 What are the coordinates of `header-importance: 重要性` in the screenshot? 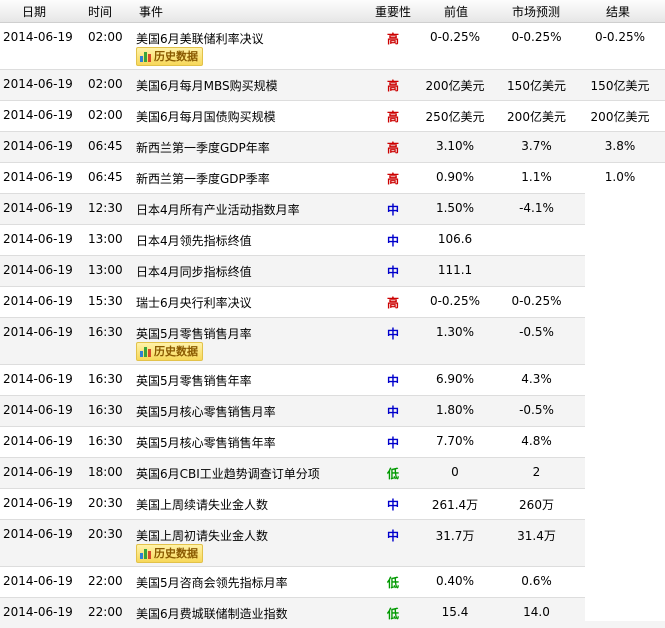 It's located at (393, 12).